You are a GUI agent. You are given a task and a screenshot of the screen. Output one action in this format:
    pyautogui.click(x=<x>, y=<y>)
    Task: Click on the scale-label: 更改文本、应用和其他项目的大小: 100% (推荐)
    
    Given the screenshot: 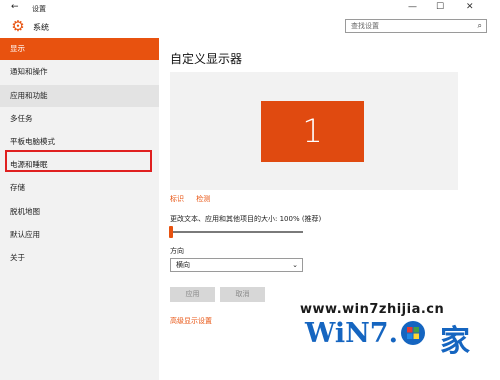 What is the action you would take?
    pyautogui.click(x=246, y=219)
    